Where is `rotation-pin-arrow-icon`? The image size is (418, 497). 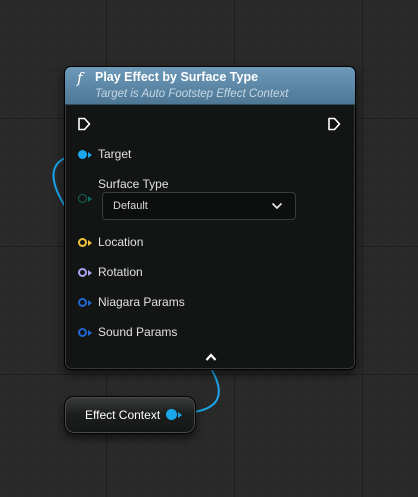 rotation-pin-arrow-icon is located at coordinates (90, 273).